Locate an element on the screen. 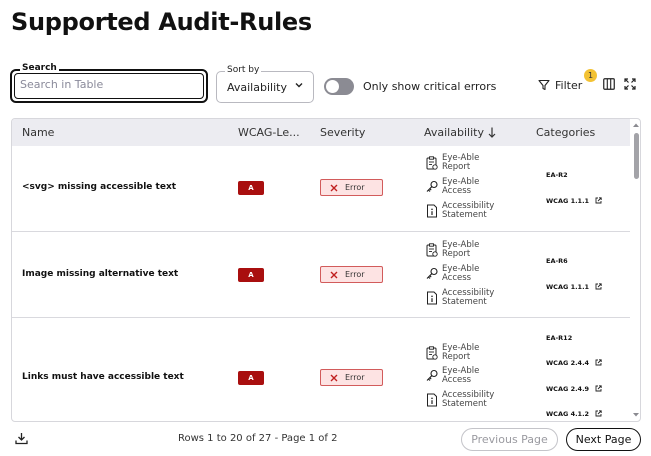  search-input is located at coordinates (105, 84).